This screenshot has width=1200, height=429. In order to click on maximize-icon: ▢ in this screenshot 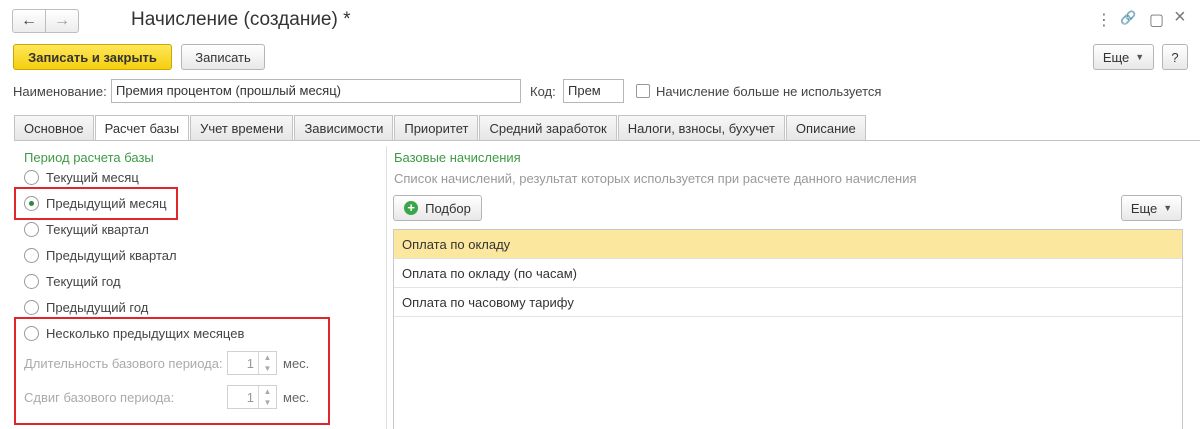, I will do `click(1156, 20)`.